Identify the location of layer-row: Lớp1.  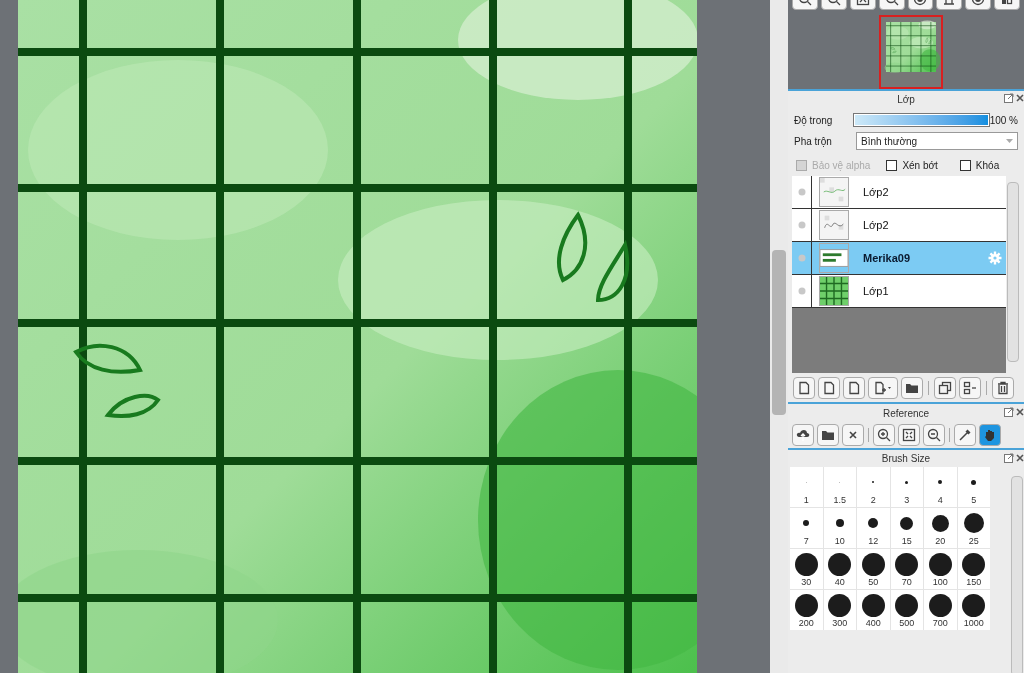
(899, 291).